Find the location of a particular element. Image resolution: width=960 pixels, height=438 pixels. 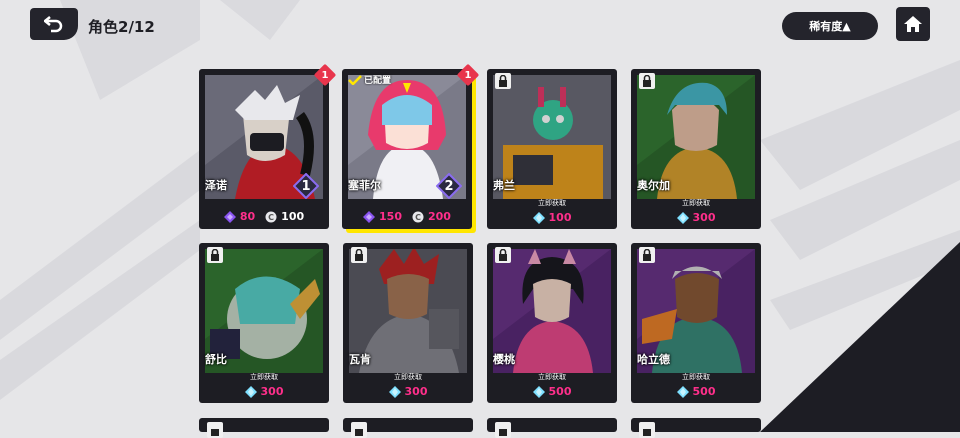

unlock-cost: 100 is located at coordinates (552, 217).